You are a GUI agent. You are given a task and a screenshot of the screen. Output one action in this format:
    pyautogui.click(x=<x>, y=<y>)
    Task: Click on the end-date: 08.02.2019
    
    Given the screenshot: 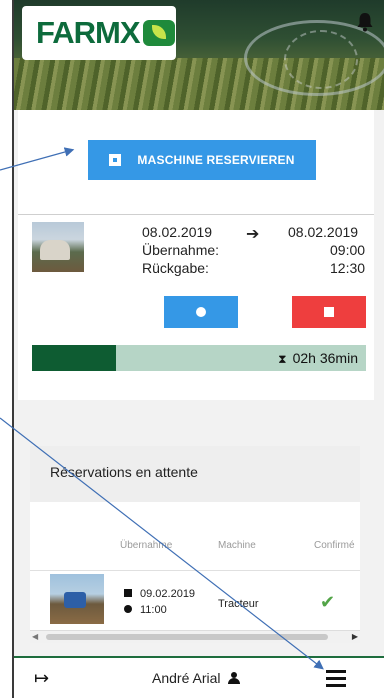 What is the action you would take?
    pyautogui.click(x=323, y=232)
    